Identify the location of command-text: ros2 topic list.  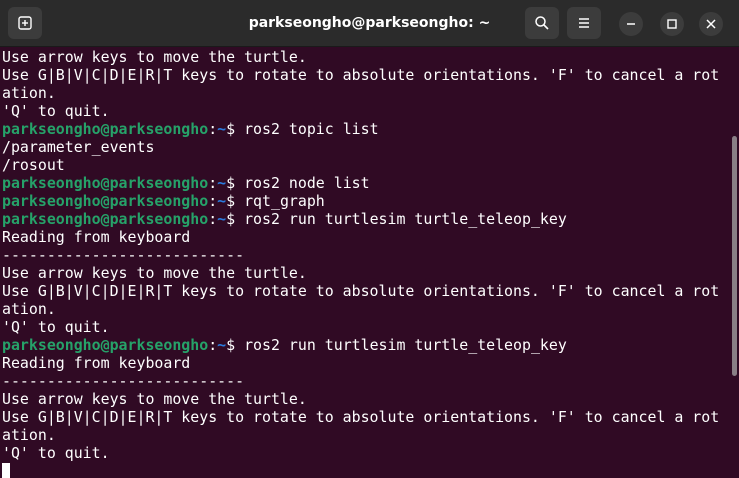
(311, 129).